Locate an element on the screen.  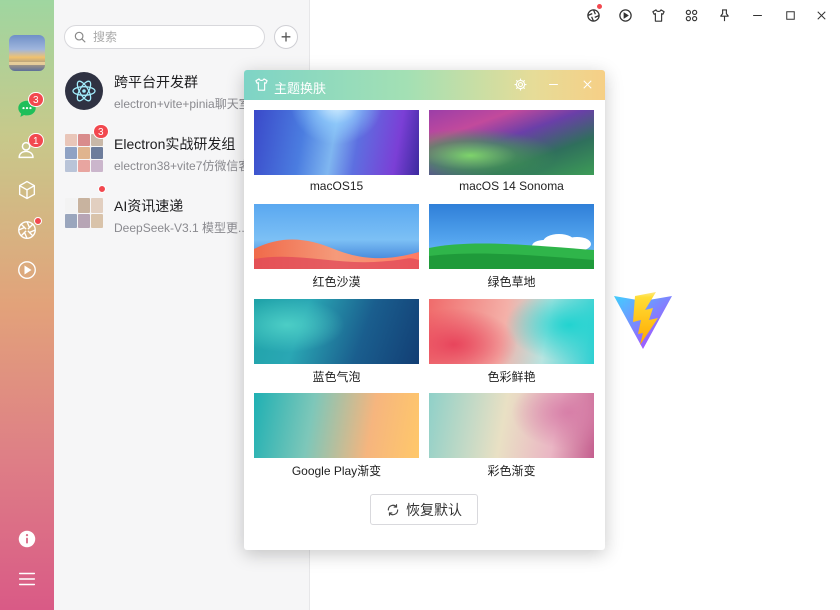
theme-thumb-red-desert is located at coordinates (336, 236).